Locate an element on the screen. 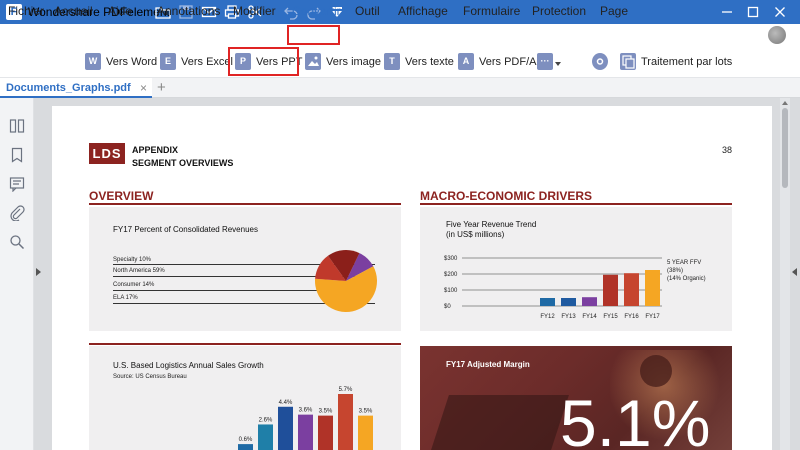 Image resolution: width=800 pixels, height=450 pixels. batch-icon is located at coordinates (628, 61).